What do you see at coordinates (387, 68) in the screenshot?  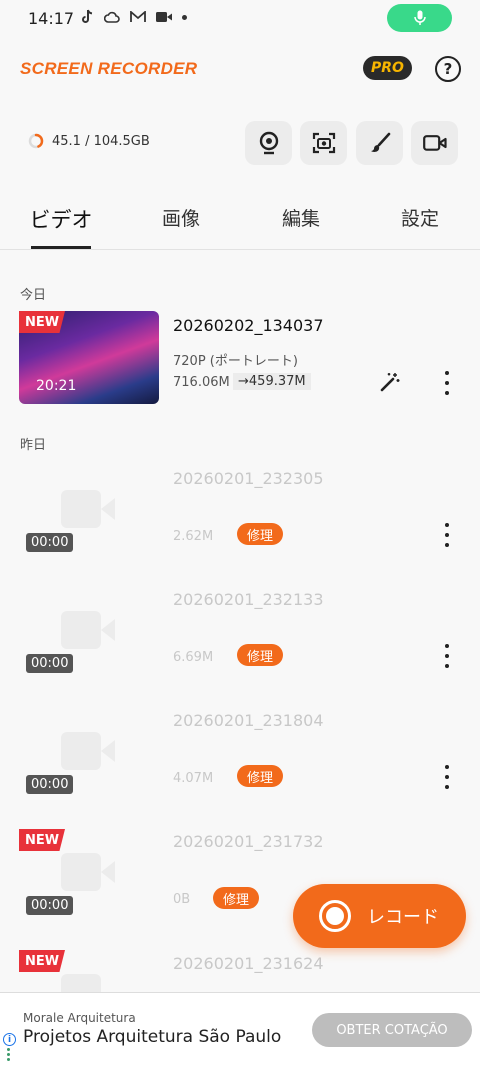 I see `pro-badge: PRO` at bounding box center [387, 68].